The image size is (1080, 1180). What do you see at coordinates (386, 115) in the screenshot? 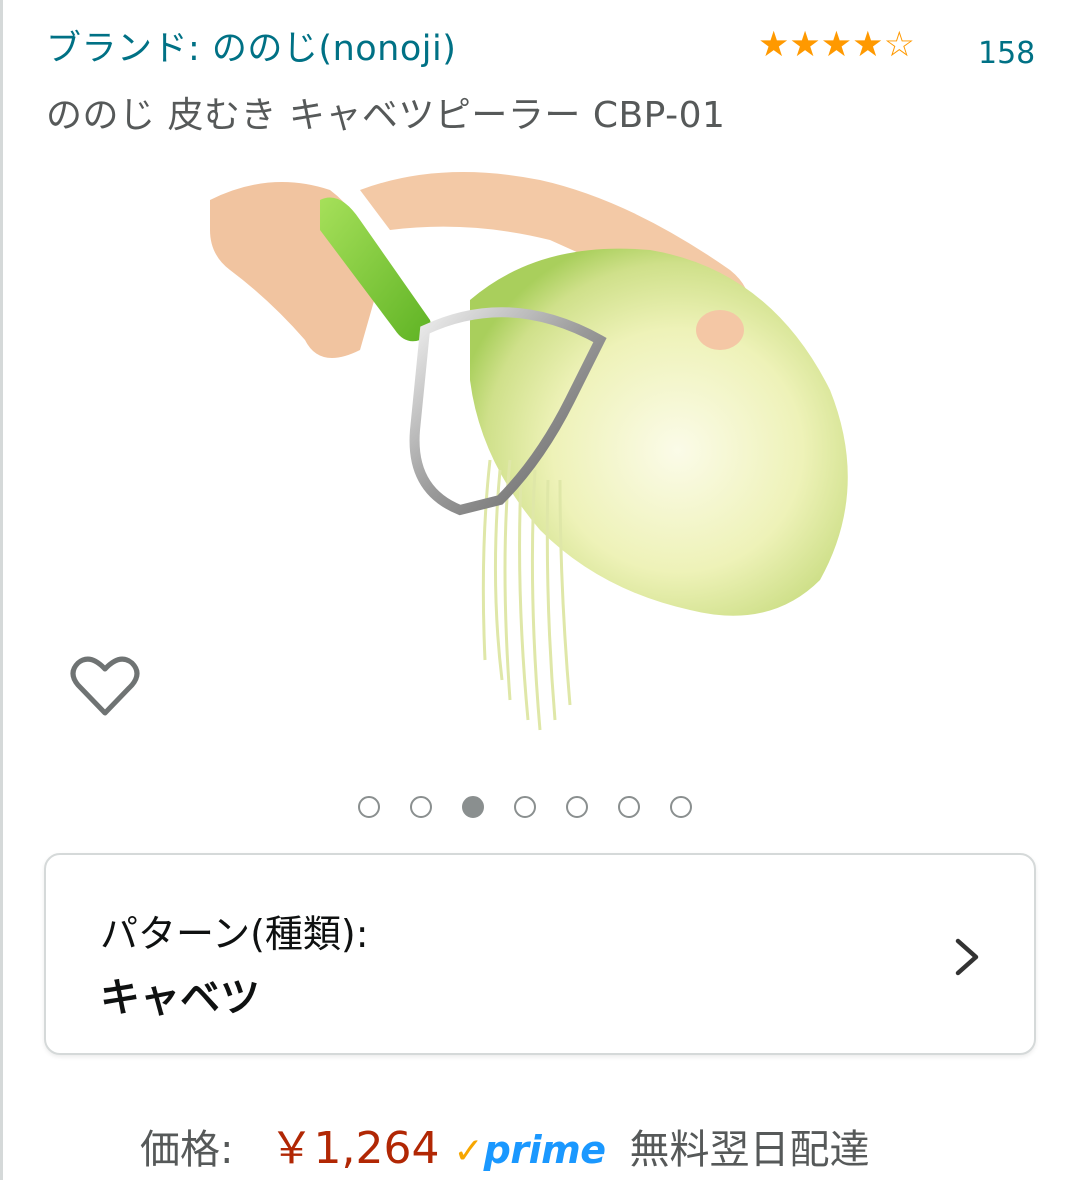
I see `product-title: ののじ 皮むき キャベツピーラー CBP-01` at bounding box center [386, 115].